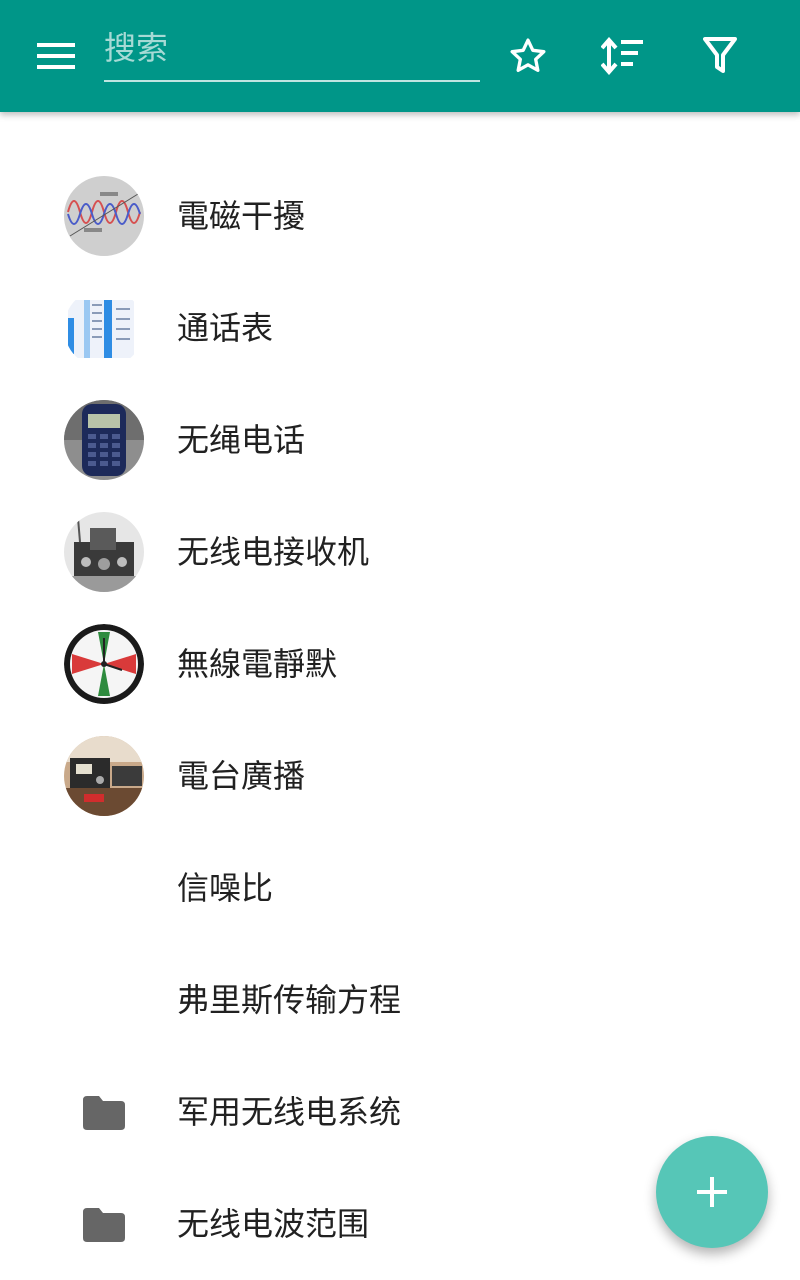 Image resolution: width=800 pixels, height=1280 pixels. I want to click on item-label: 信噪比, so click(225, 888).